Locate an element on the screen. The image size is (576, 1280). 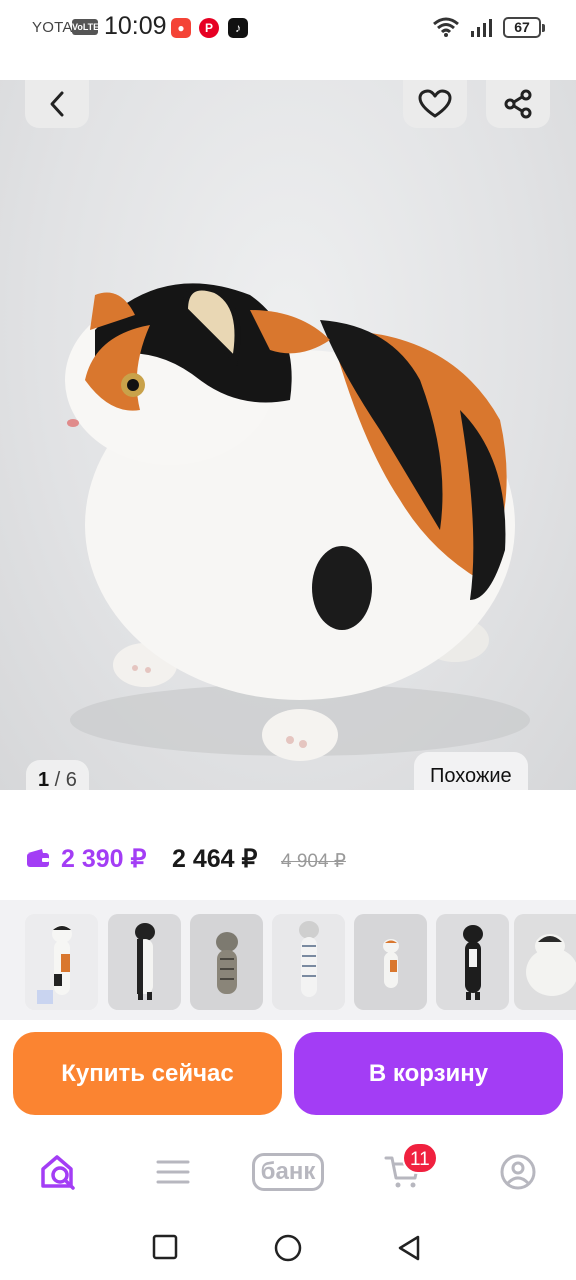
nav-home is located at coordinates (59, 1172).